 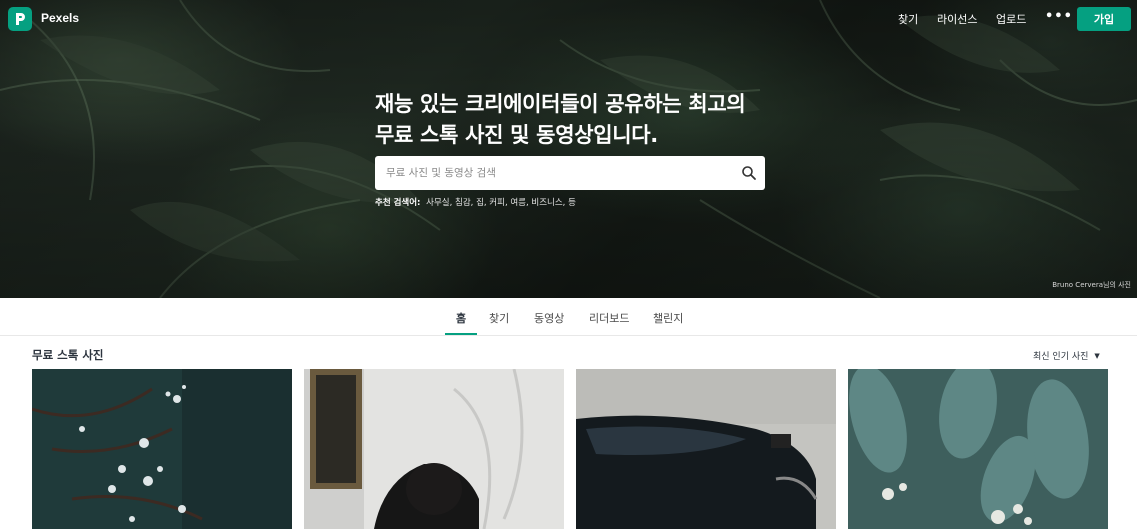 I want to click on photo-car-image, so click(x=706, y=449).